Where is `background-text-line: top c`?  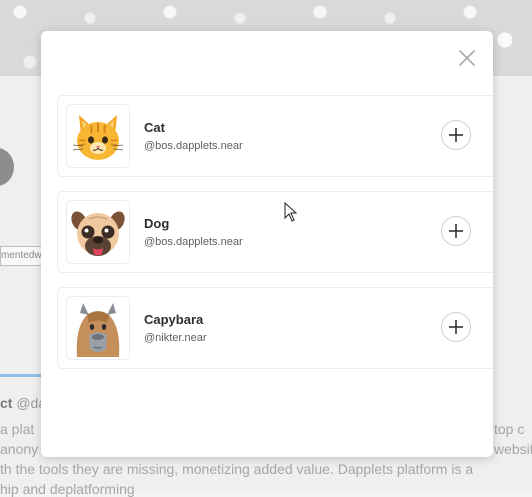 background-text-line: top c is located at coordinates (509, 429).